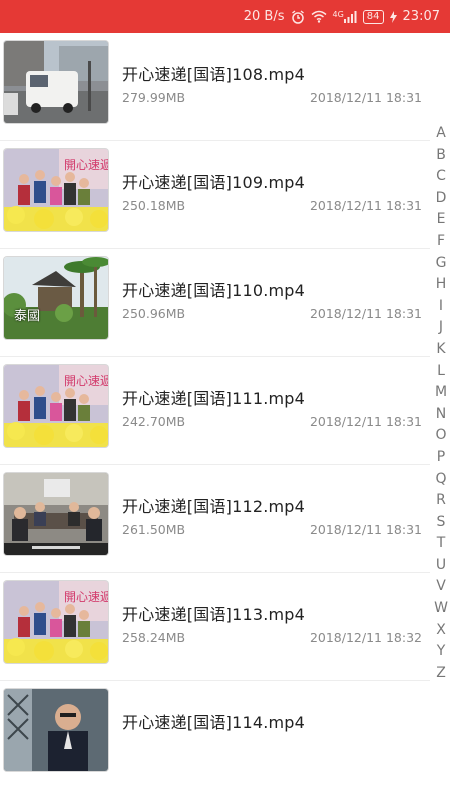 The width and height of the screenshot is (450, 789). What do you see at coordinates (154, 421) in the screenshot?
I see `video-size: 242.70MB` at bounding box center [154, 421].